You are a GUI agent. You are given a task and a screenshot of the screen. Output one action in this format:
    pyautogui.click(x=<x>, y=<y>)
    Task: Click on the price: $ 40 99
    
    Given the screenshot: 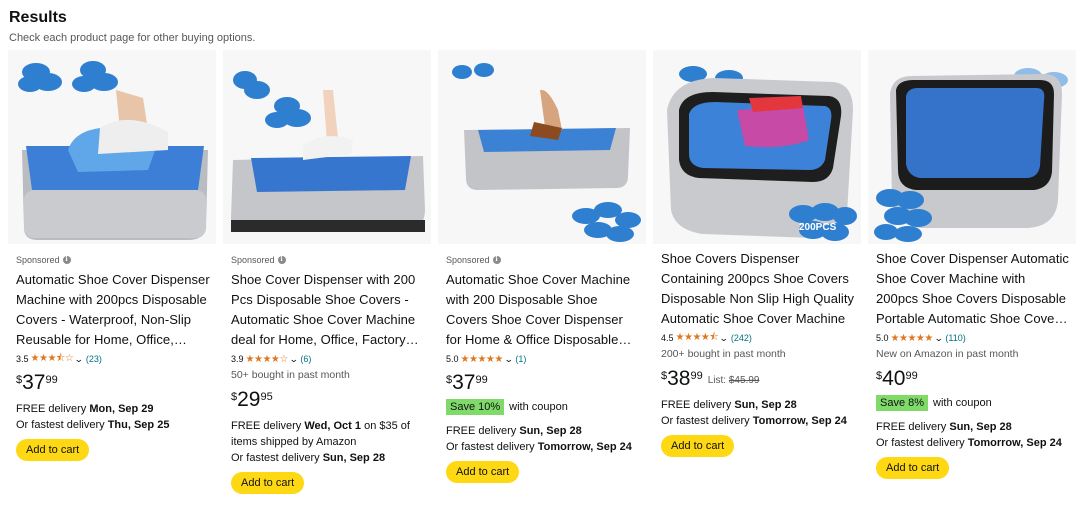 What is the action you would take?
    pyautogui.click(x=973, y=378)
    